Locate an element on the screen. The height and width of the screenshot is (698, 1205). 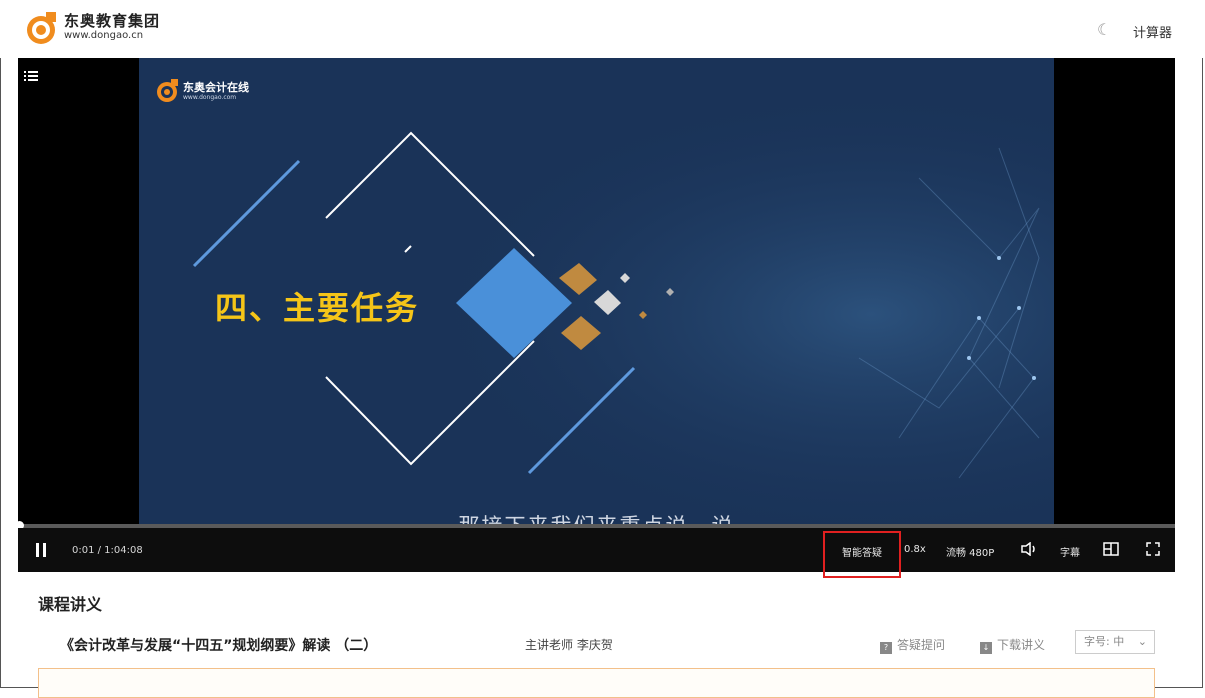
brand-name: 东奥教育集团 is located at coordinates (112, 20).